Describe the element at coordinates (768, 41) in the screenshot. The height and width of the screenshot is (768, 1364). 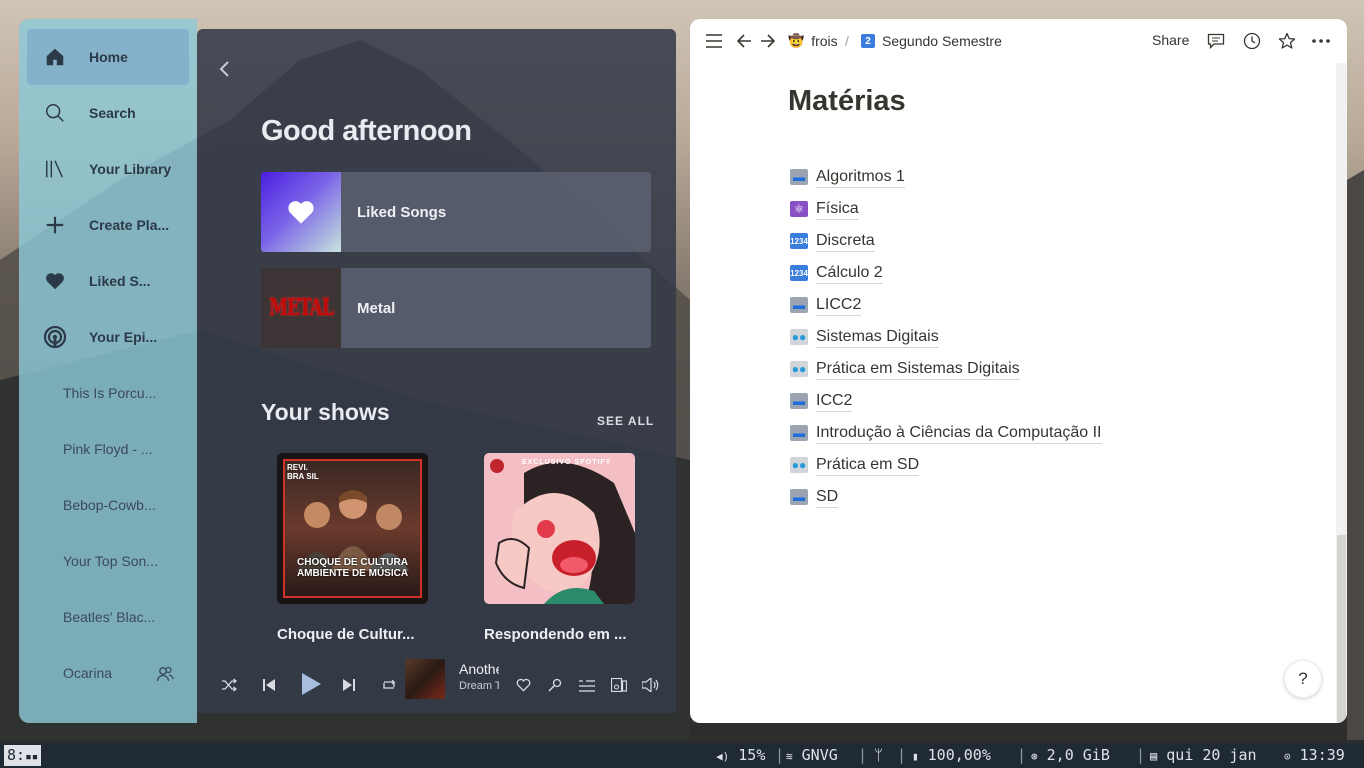
I see `forward-arrow-icon` at that location.